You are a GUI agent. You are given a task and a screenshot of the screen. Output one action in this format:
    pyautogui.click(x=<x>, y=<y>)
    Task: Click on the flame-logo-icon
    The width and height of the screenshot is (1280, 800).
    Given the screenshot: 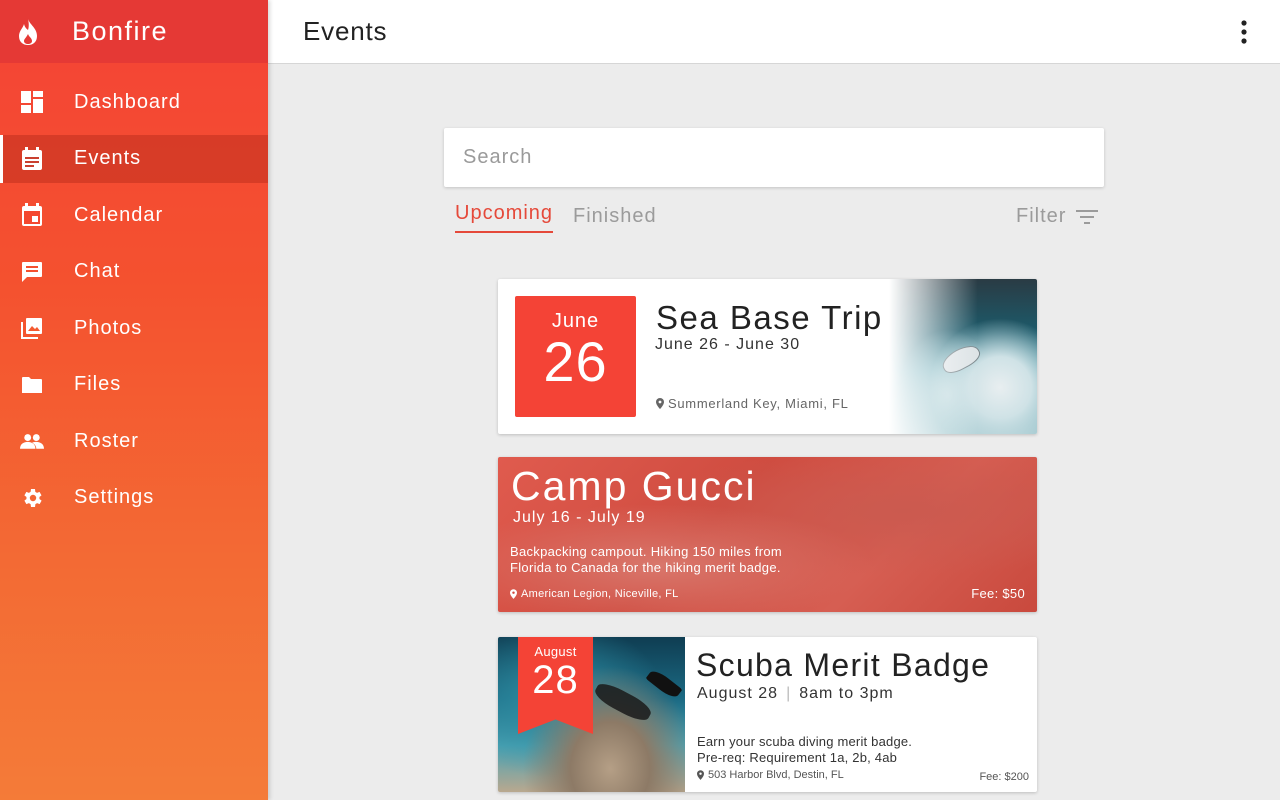 What is the action you would take?
    pyautogui.click(x=28, y=32)
    